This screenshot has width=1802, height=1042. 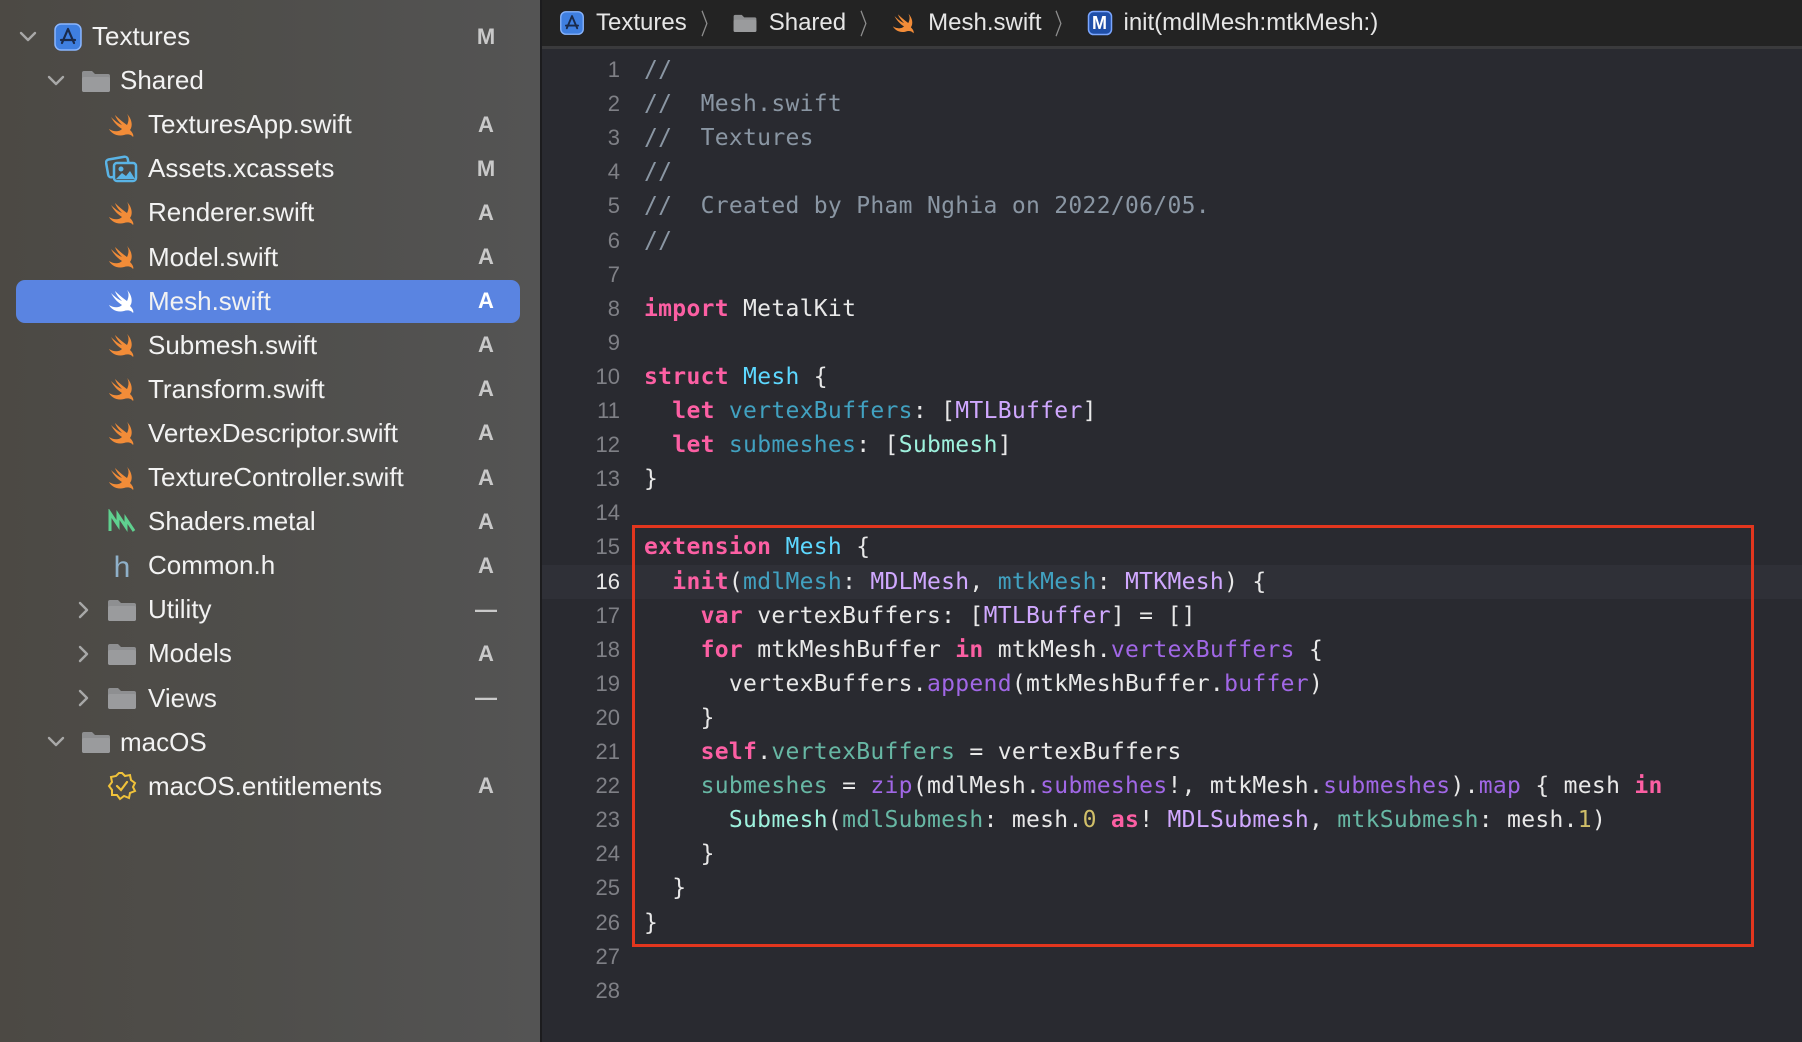 What do you see at coordinates (1089, 820) in the screenshot?
I see `code-token: 0` at bounding box center [1089, 820].